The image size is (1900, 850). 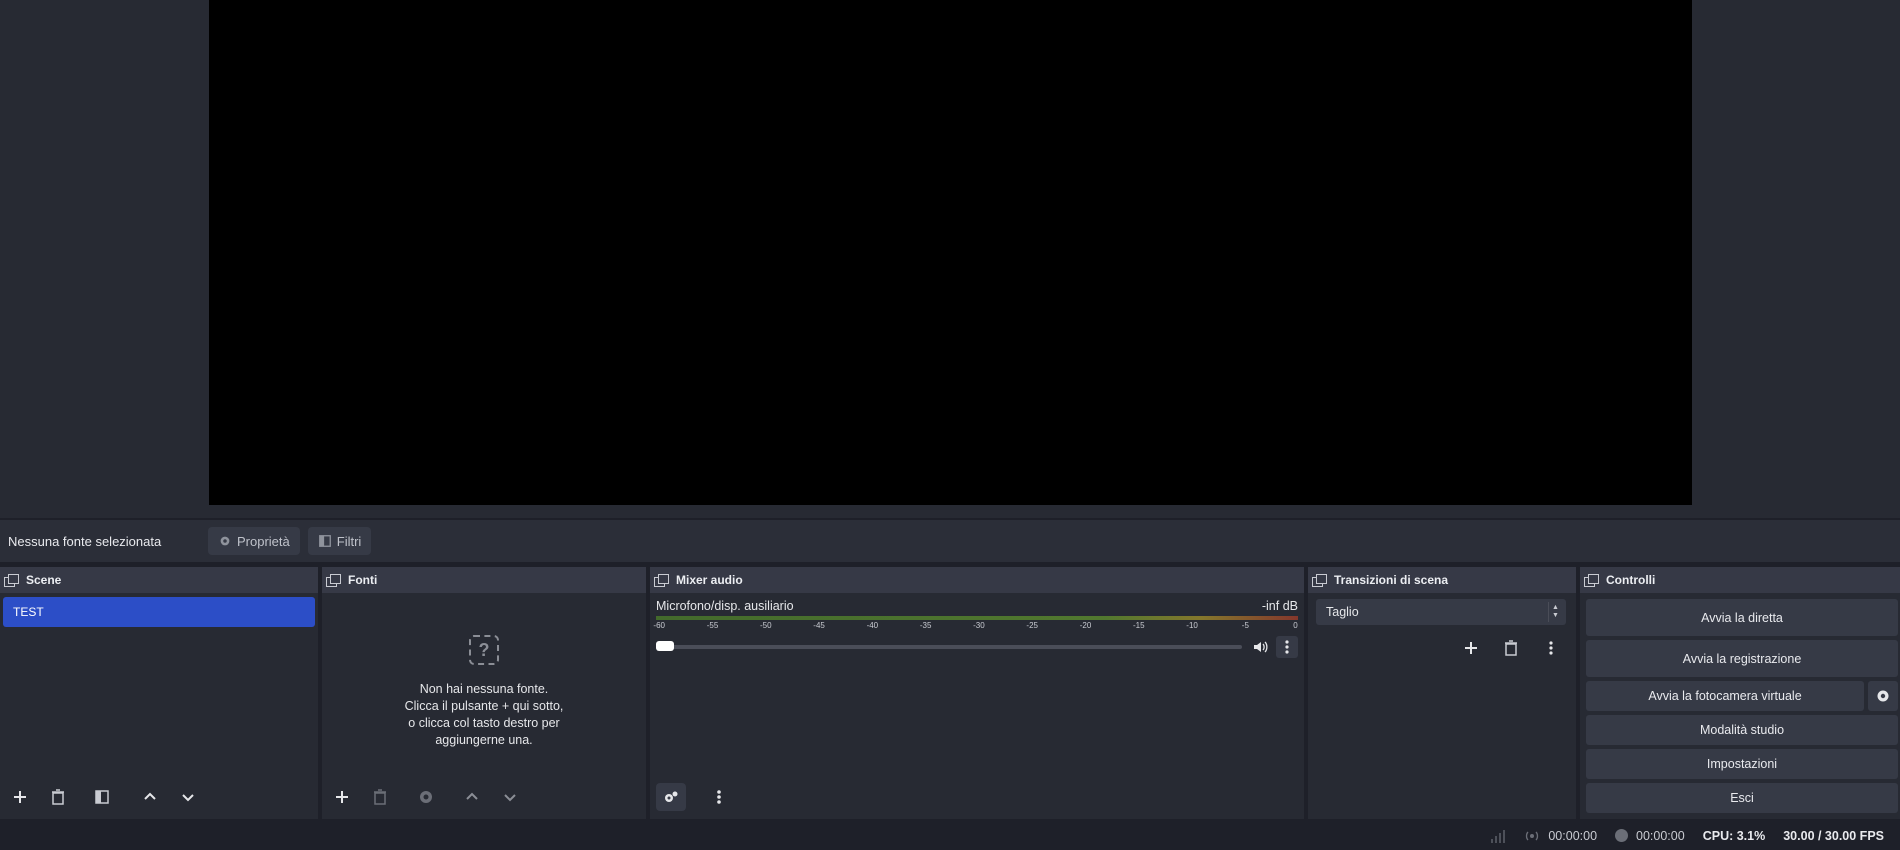 I want to click on transitions-title: Transizioni di scena, so click(x=1391, y=580).